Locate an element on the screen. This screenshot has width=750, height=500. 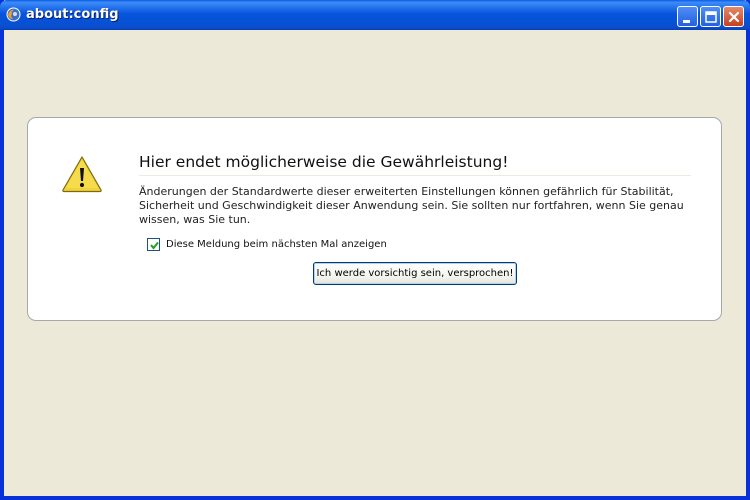
checkmark-icon is located at coordinates (154, 245).